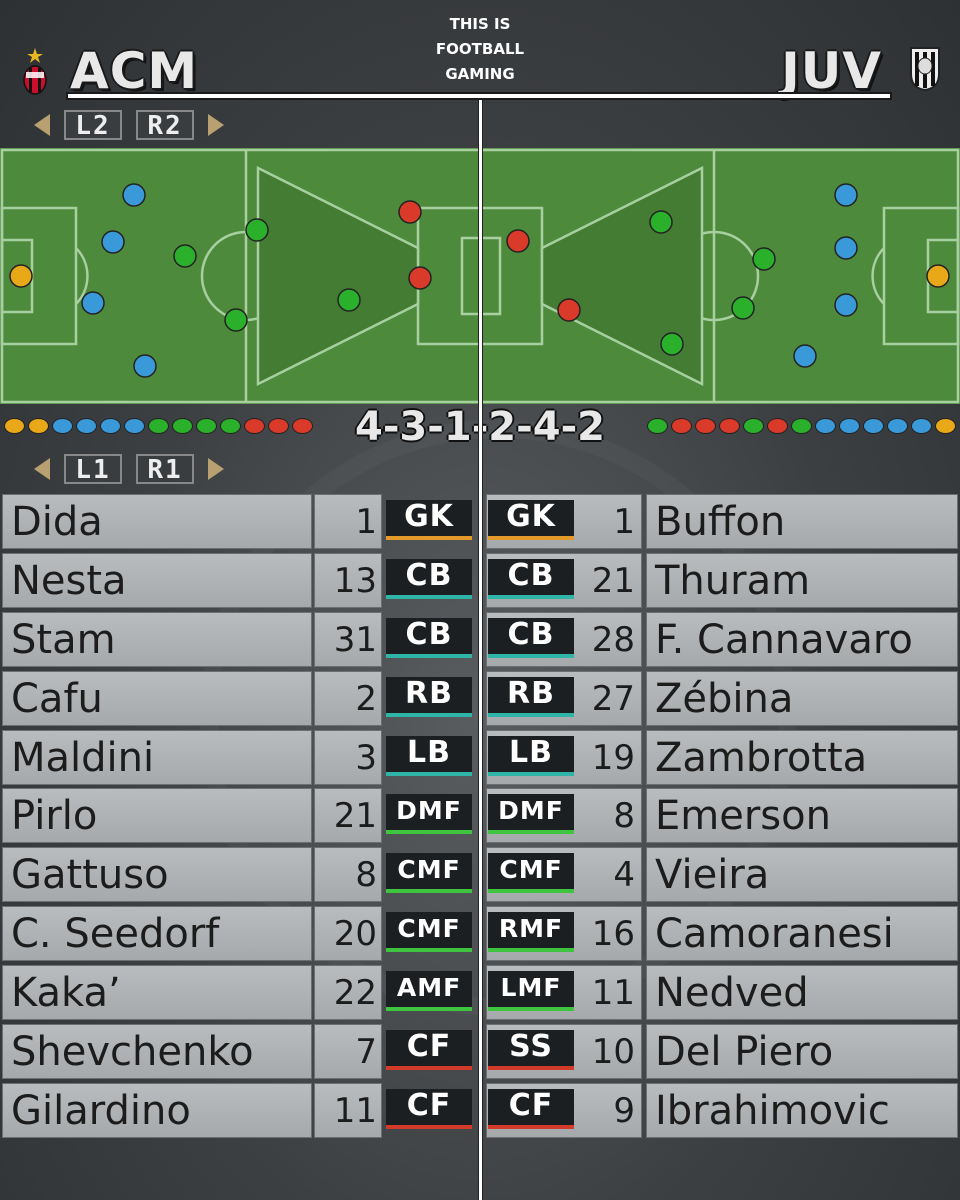 This screenshot has height=1200, width=960. I want to click on player-marker-ibrahimovic, so click(518, 241).